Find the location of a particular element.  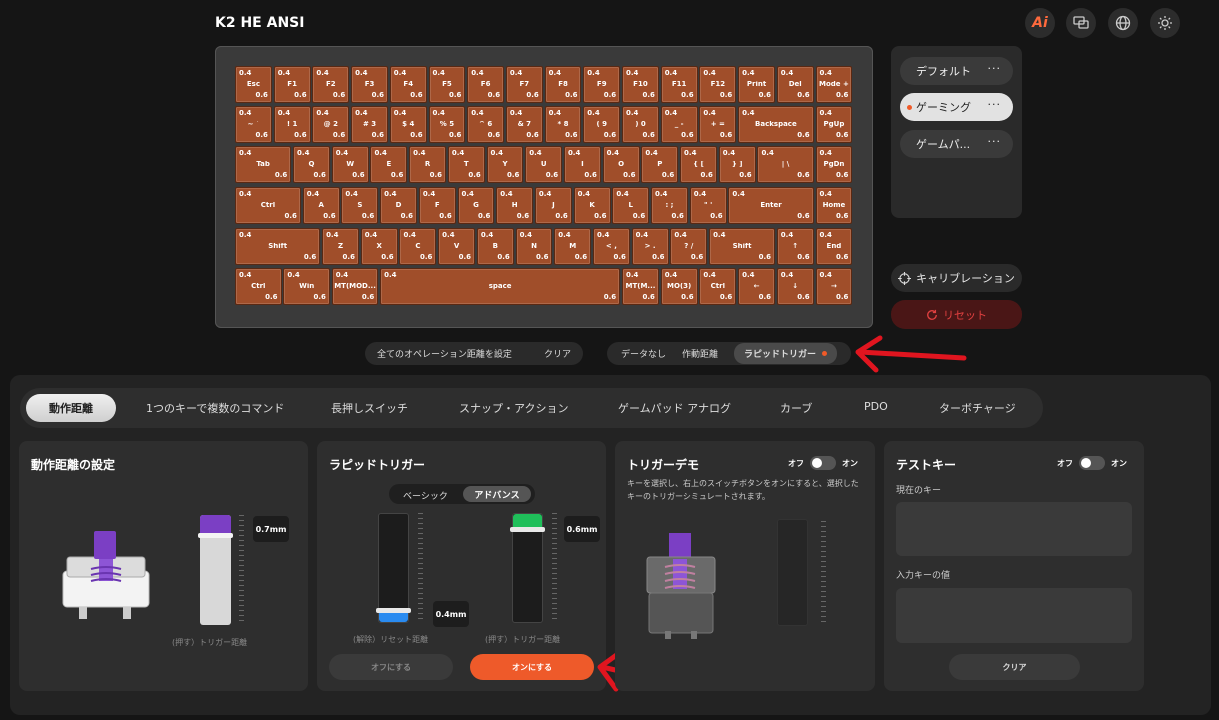

keyboard-key: 0.4 space 0.6 is located at coordinates (500, 286).